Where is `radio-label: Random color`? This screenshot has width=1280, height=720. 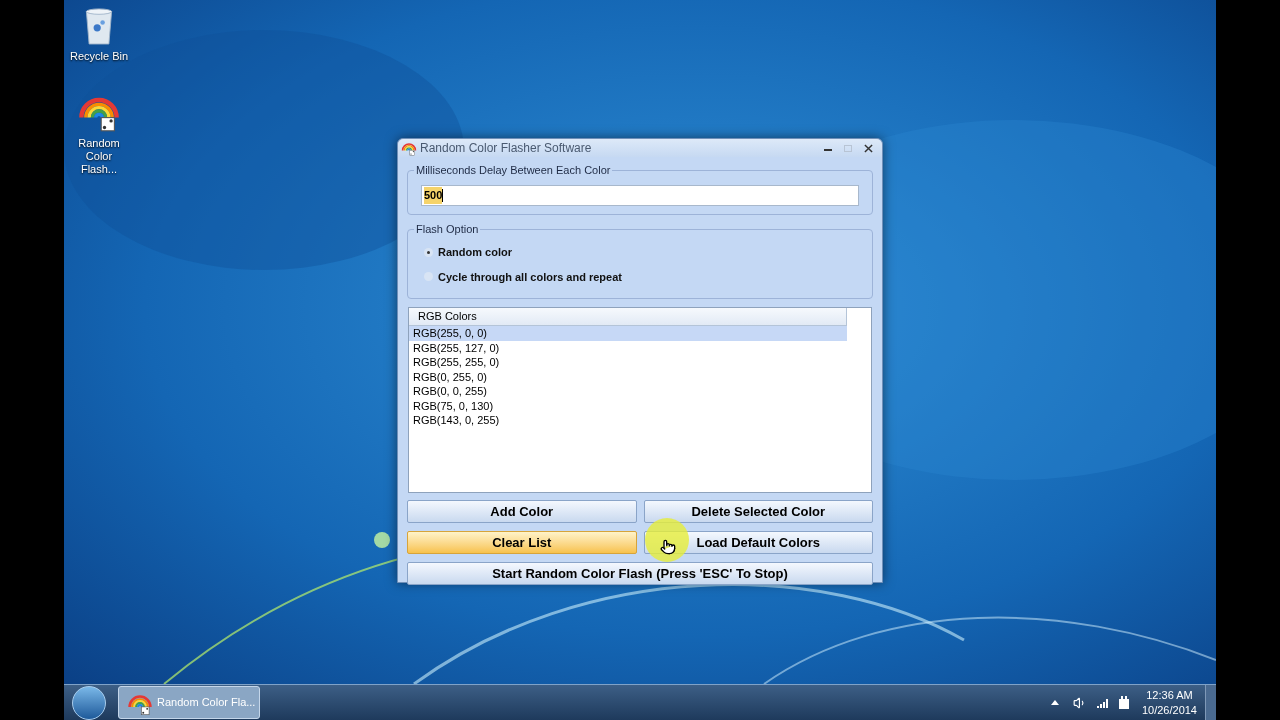 radio-label: Random color is located at coordinates (475, 252).